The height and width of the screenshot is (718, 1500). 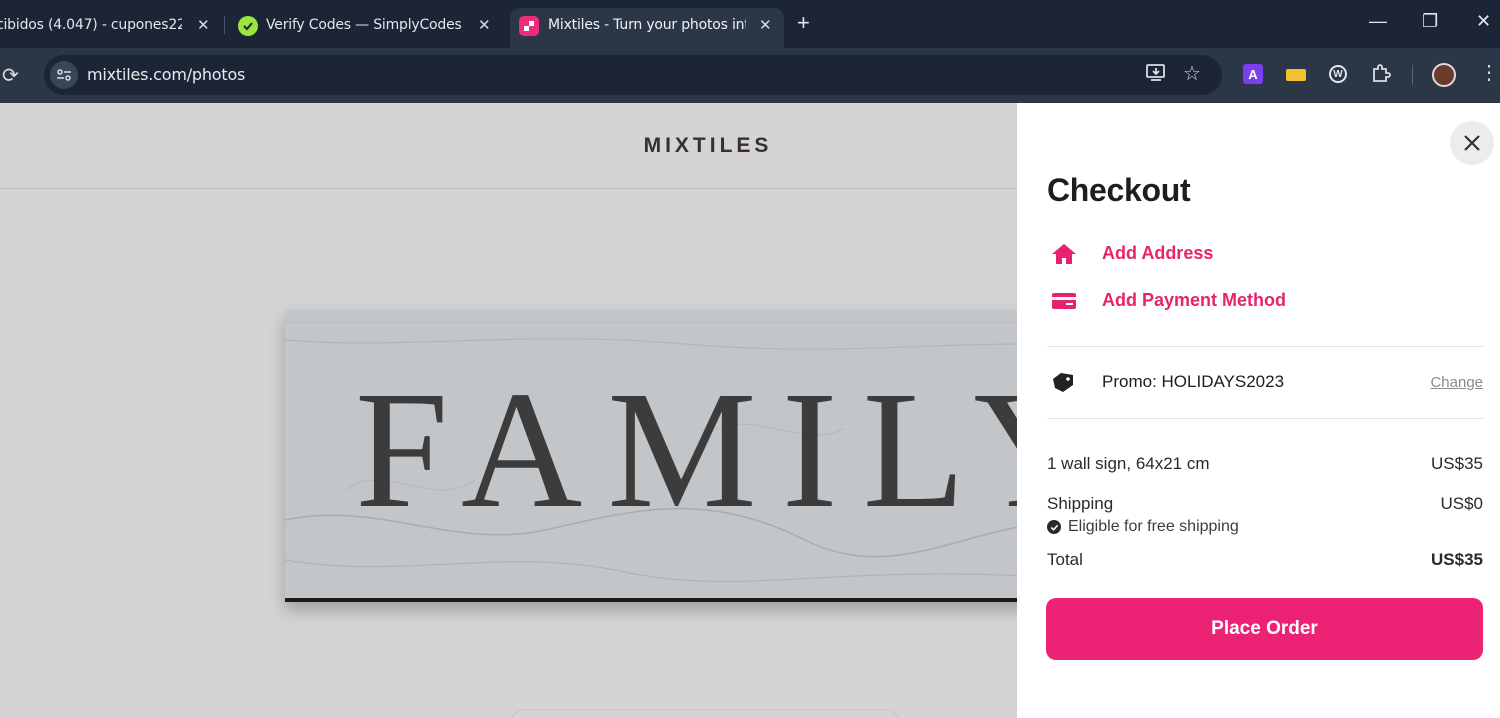 I want to click on restore-button: ❐, so click(x=1430, y=21).